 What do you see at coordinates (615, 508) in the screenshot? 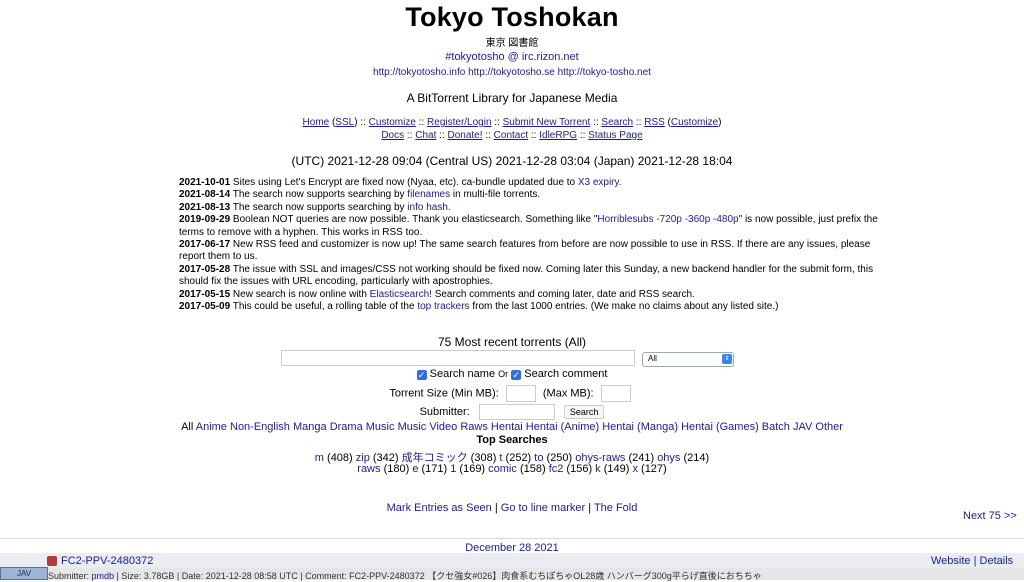
I see `fold-link: The Fold` at bounding box center [615, 508].